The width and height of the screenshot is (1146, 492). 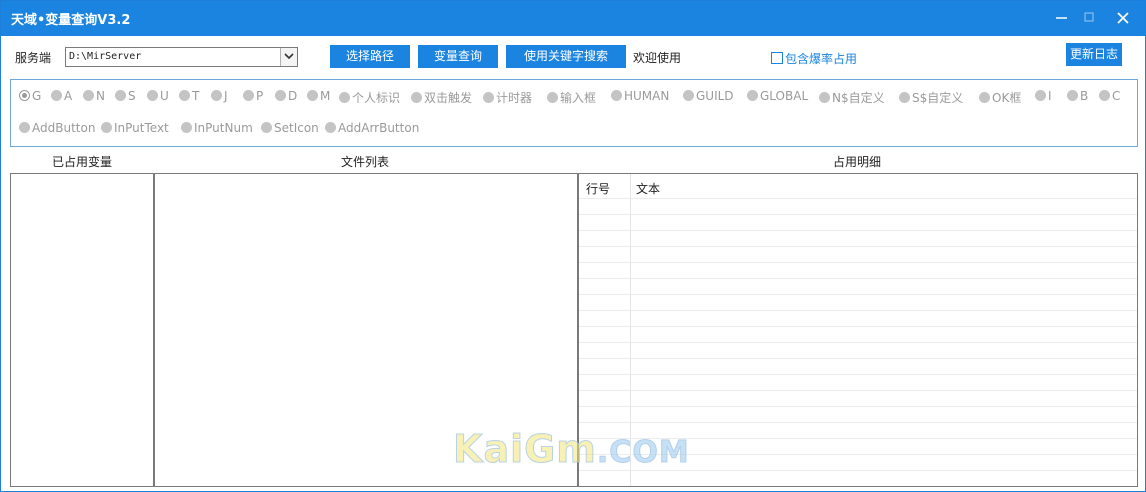 What do you see at coordinates (135, 128) in the screenshot?
I see `radio-row2-1: InPutText` at bounding box center [135, 128].